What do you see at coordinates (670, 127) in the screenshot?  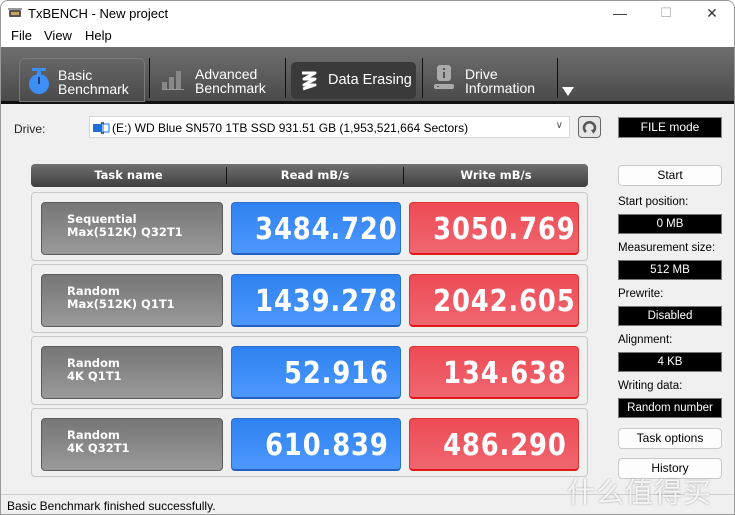 I see `file-mode-indicator: FILE mode` at bounding box center [670, 127].